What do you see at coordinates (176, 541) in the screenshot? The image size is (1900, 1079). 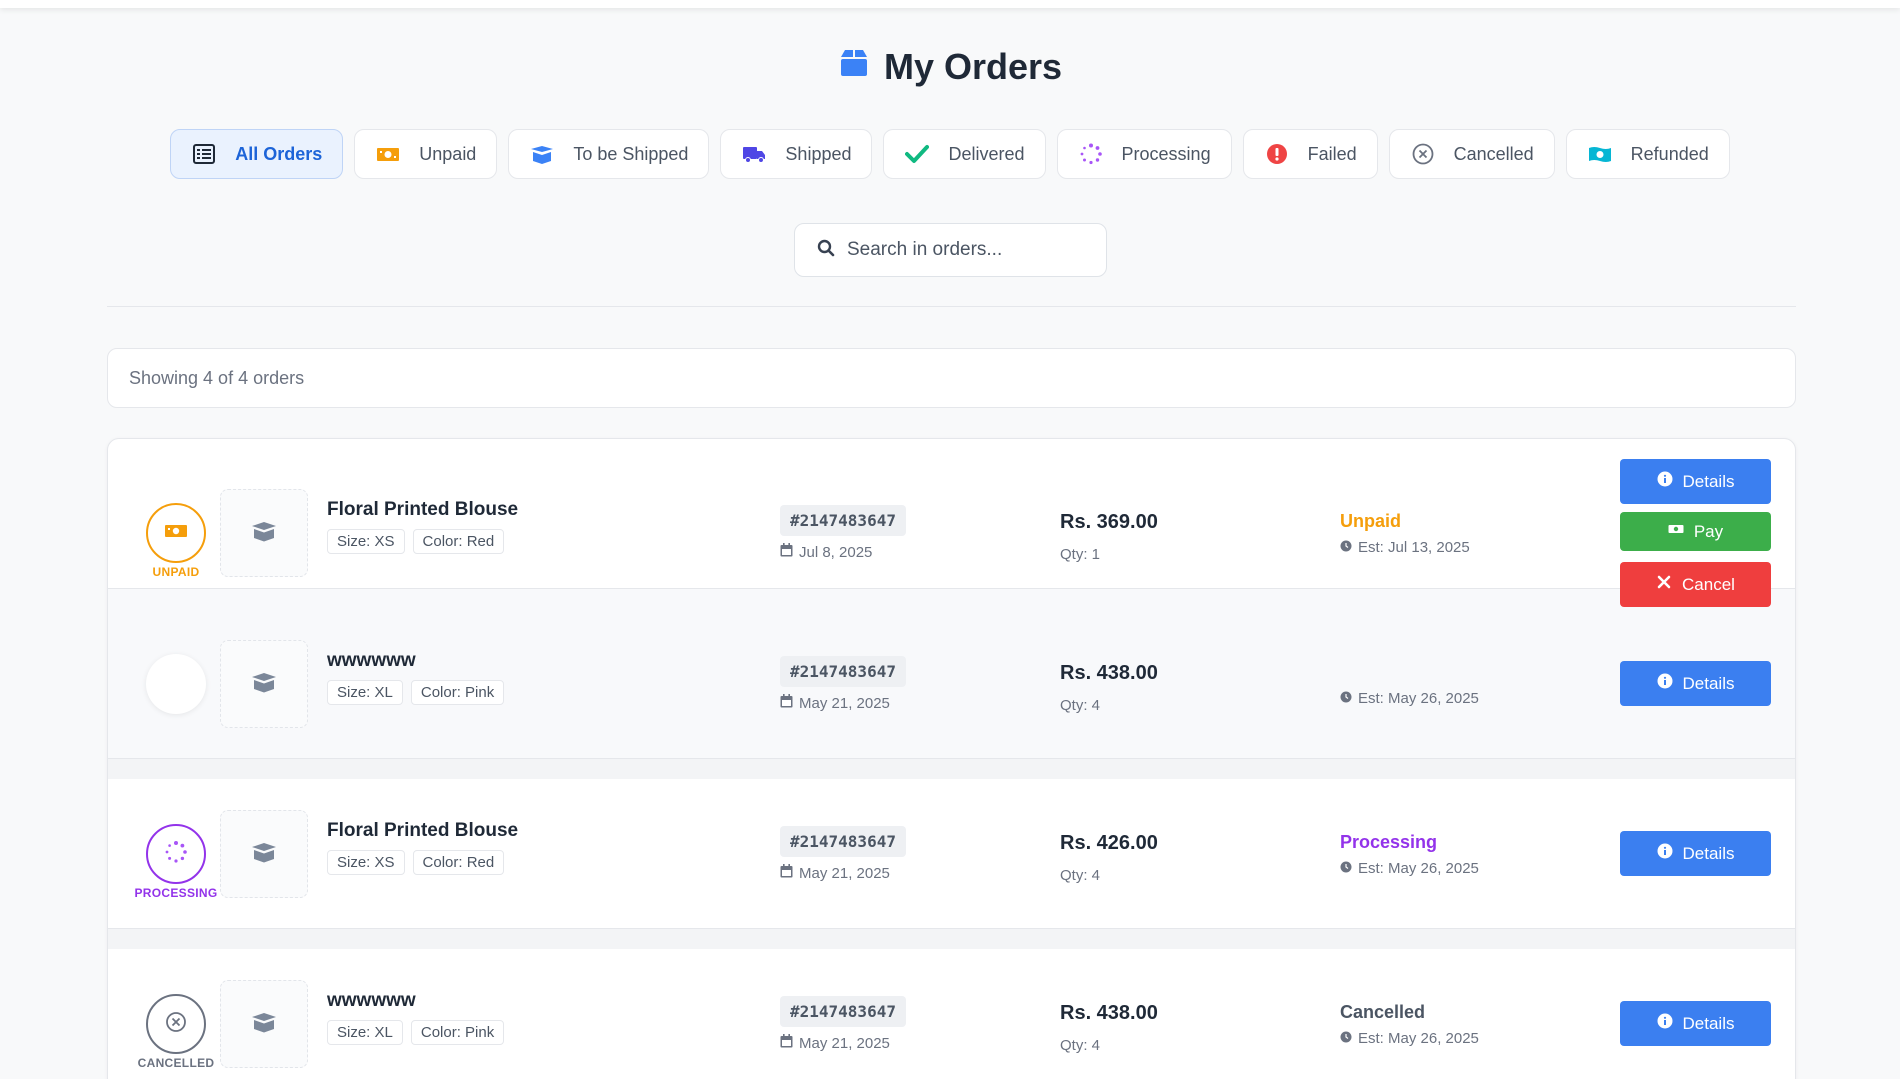 I see `status-badge: UNPAID` at bounding box center [176, 541].